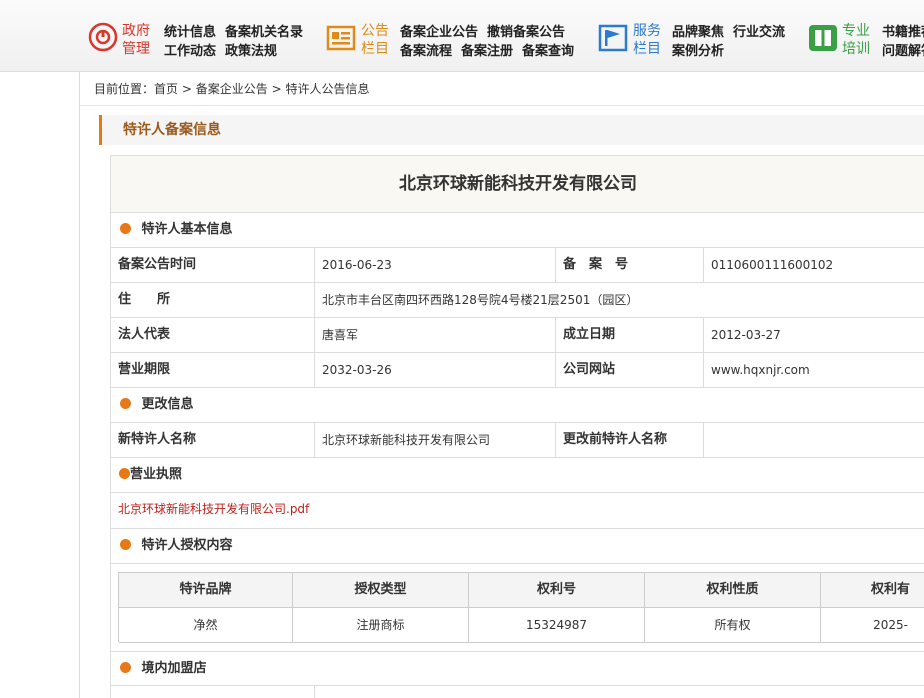  I want to click on flag-icon, so click(613, 38).